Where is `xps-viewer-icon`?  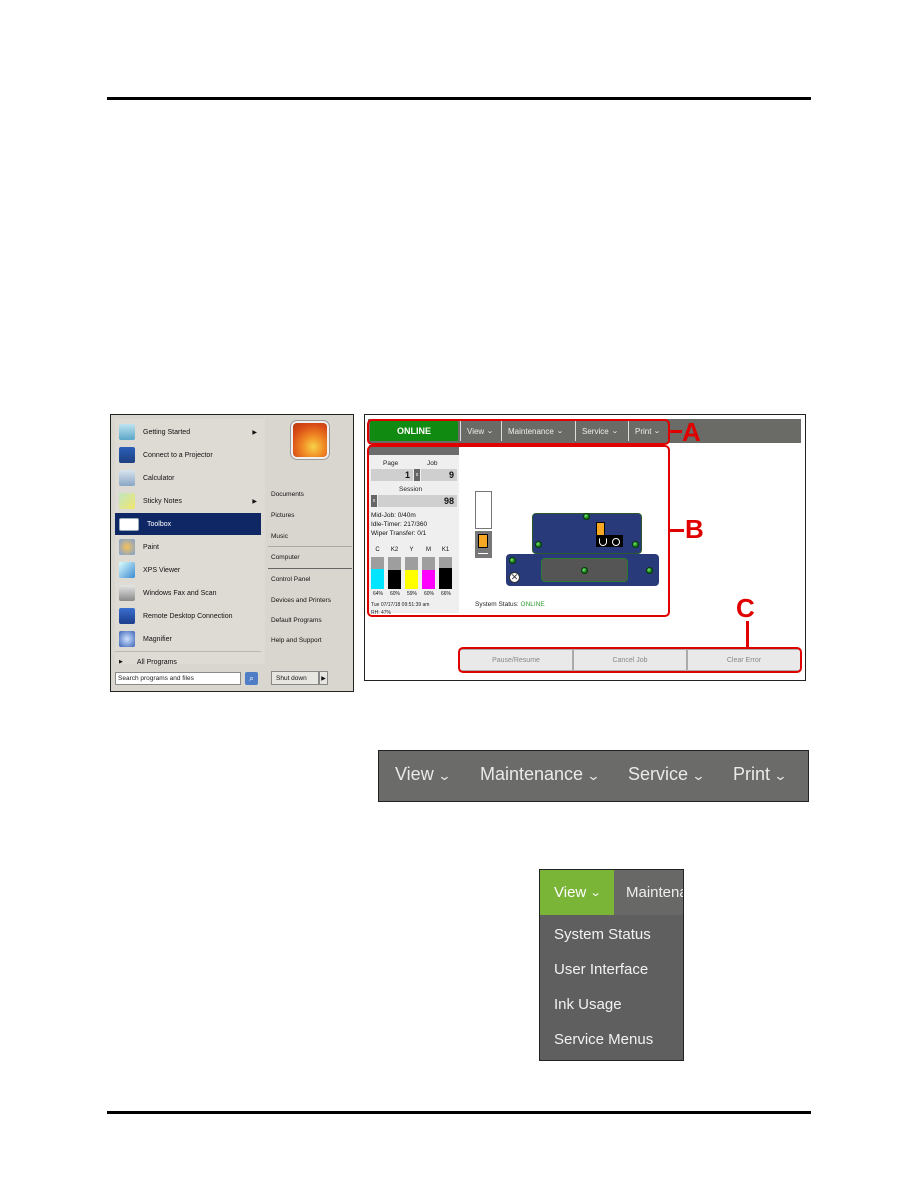 xps-viewer-icon is located at coordinates (127, 570).